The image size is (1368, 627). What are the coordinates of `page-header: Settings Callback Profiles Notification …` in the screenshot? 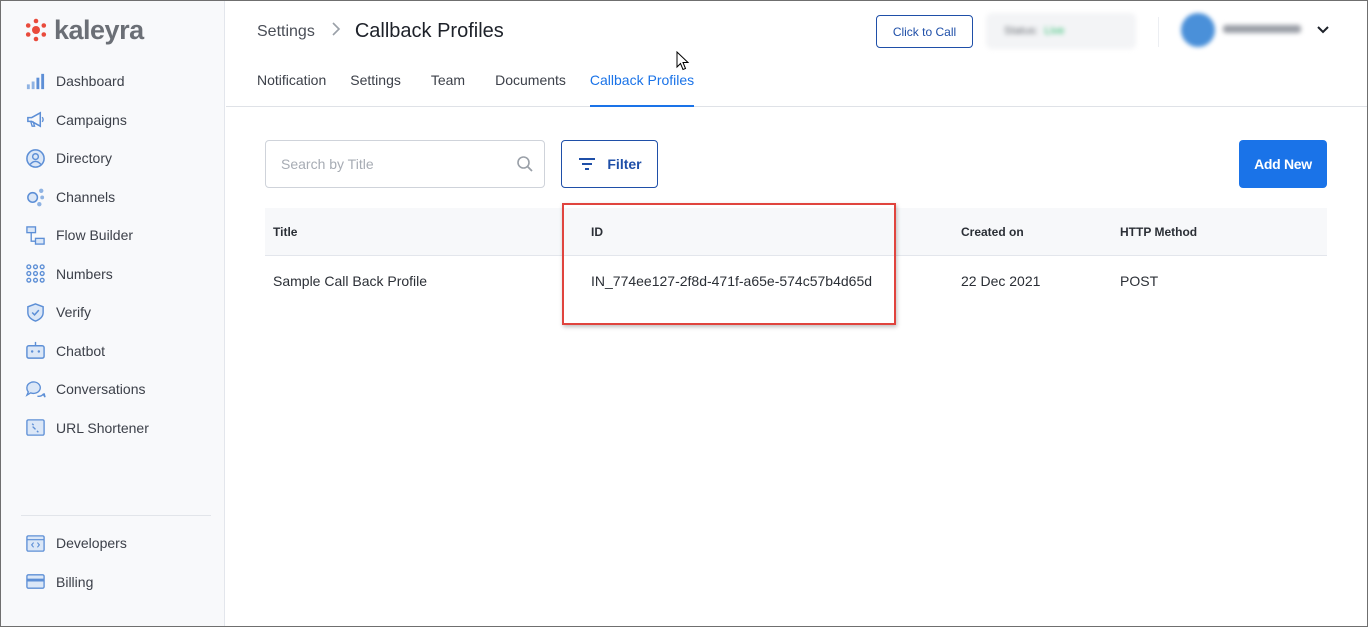 It's located at (796, 54).